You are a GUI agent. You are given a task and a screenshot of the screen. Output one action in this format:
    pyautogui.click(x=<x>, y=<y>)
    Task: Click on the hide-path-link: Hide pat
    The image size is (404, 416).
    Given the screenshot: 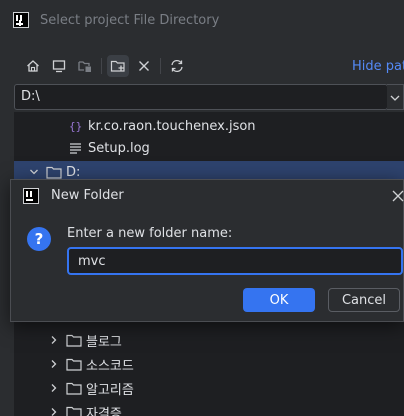 What is the action you would take?
    pyautogui.click(x=378, y=66)
    